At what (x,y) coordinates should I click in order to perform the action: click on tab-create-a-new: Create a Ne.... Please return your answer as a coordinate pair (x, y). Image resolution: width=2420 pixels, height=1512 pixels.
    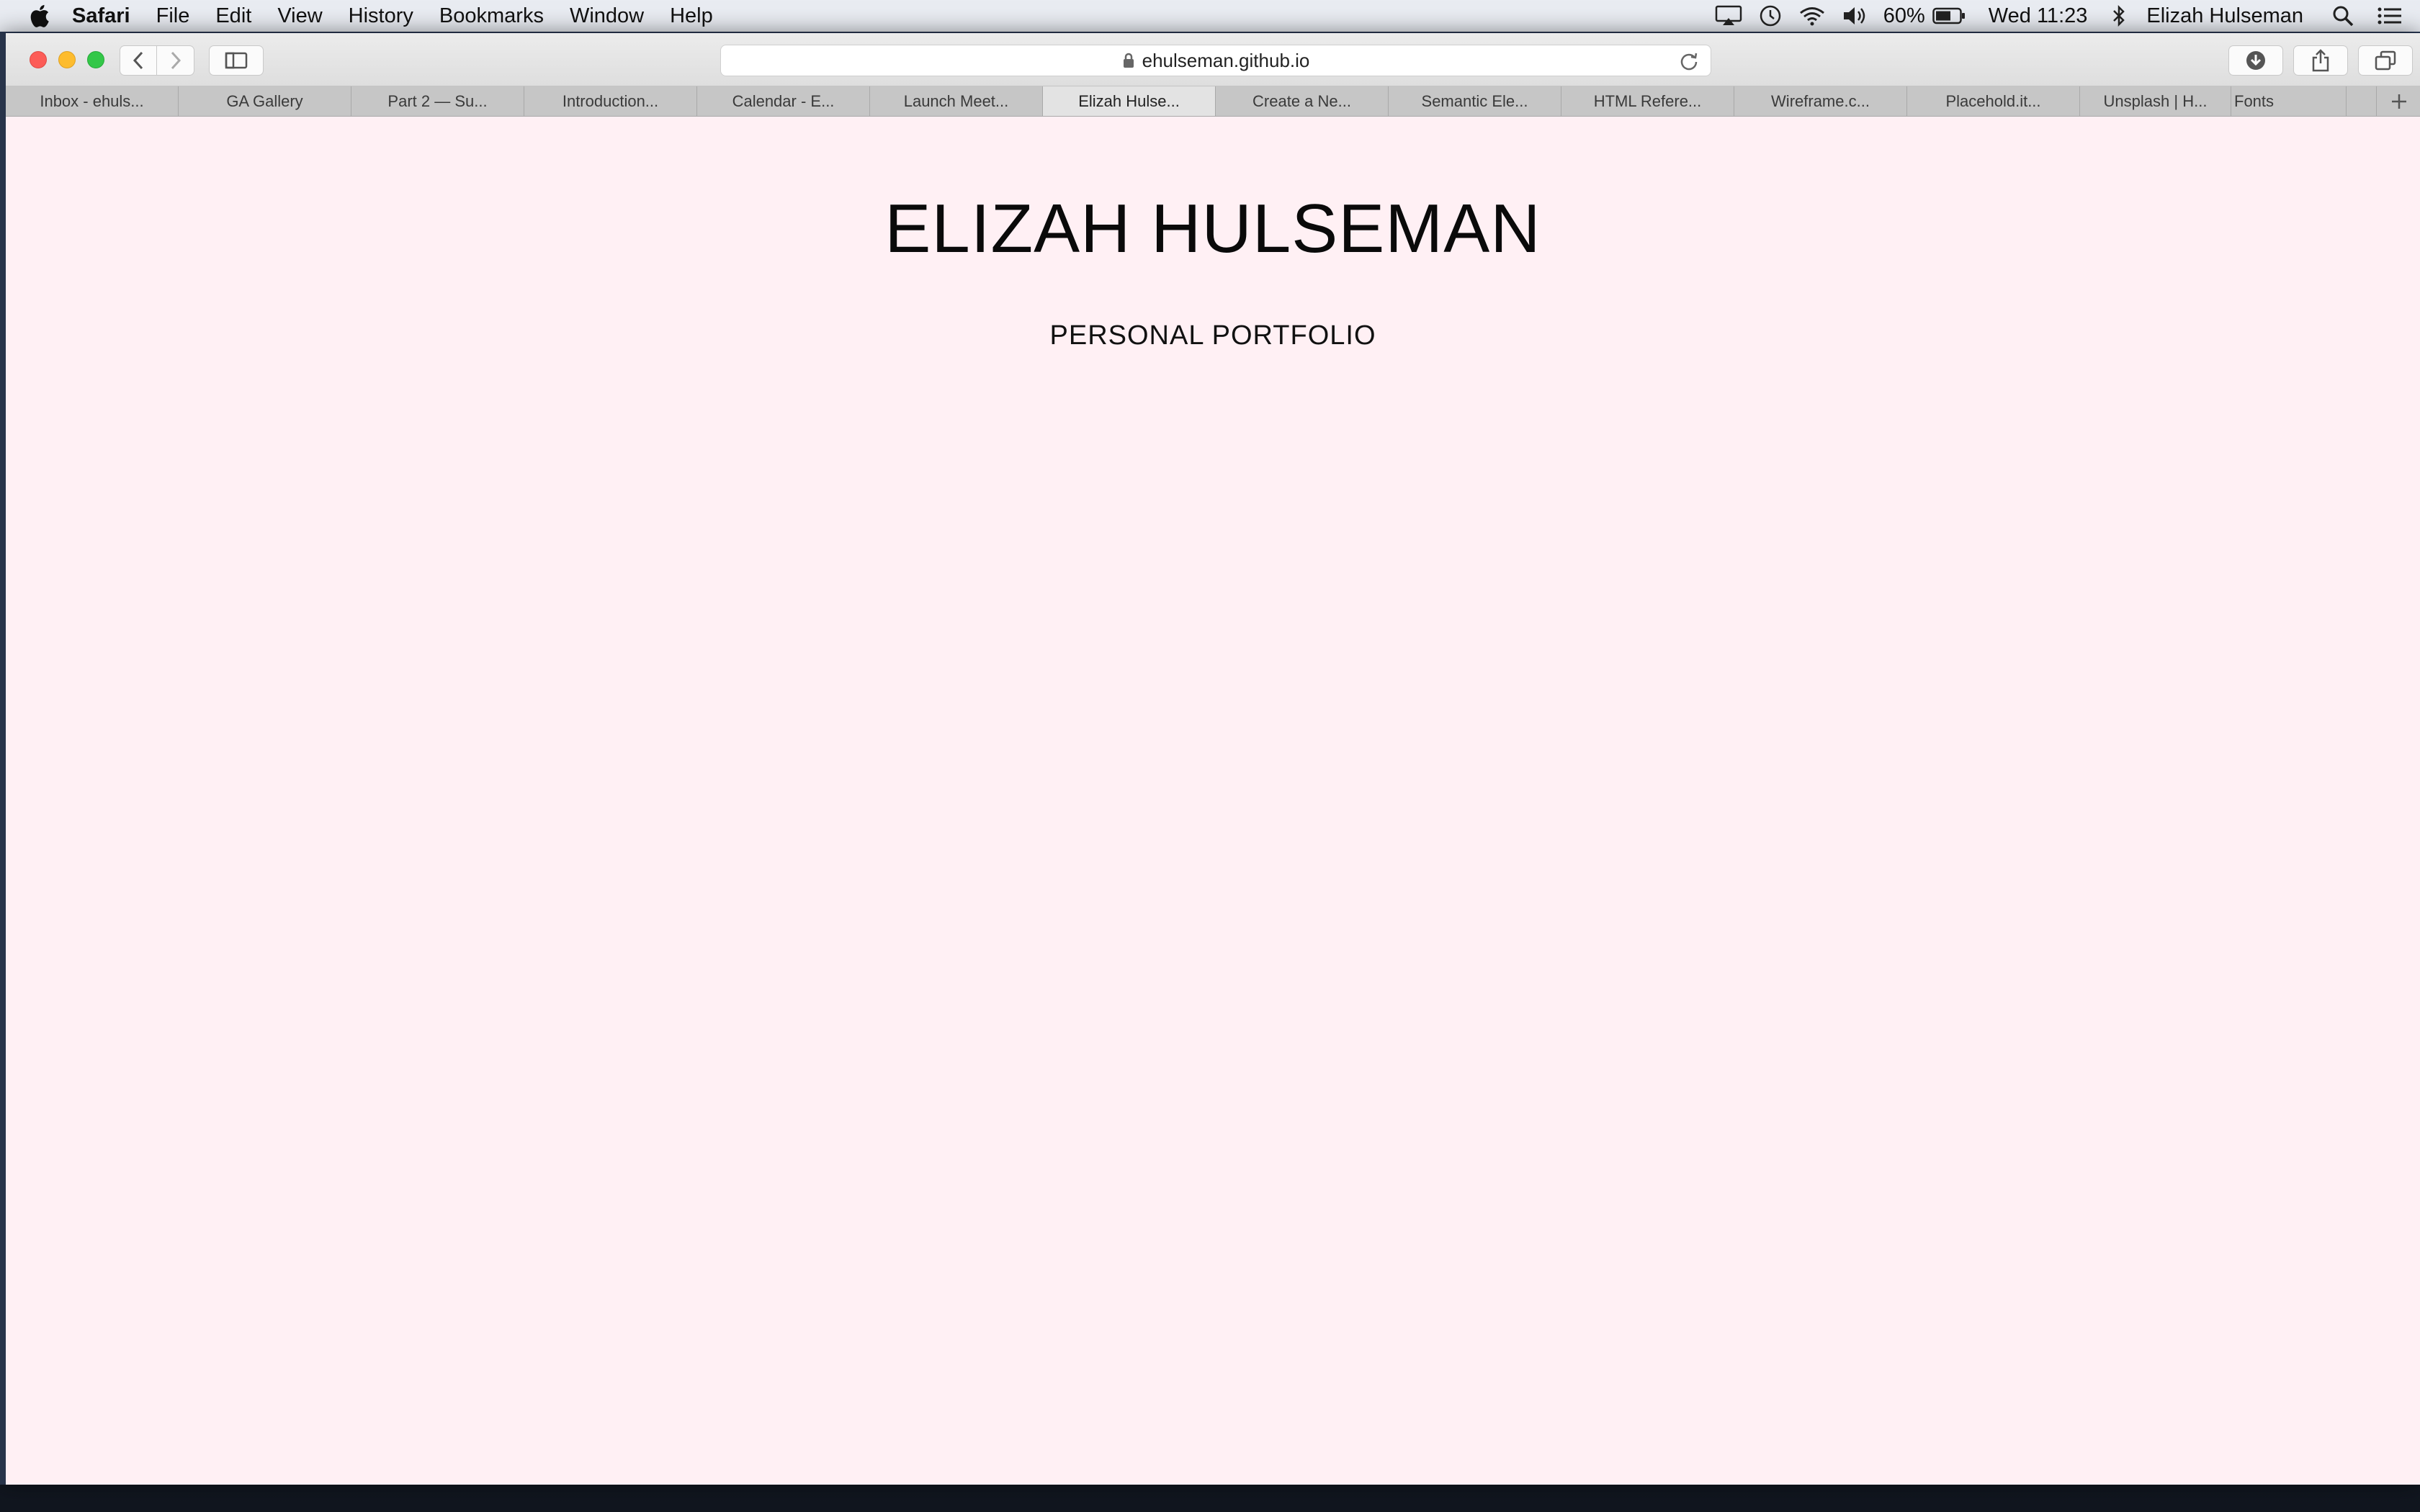
    Looking at the image, I should click on (1302, 101).